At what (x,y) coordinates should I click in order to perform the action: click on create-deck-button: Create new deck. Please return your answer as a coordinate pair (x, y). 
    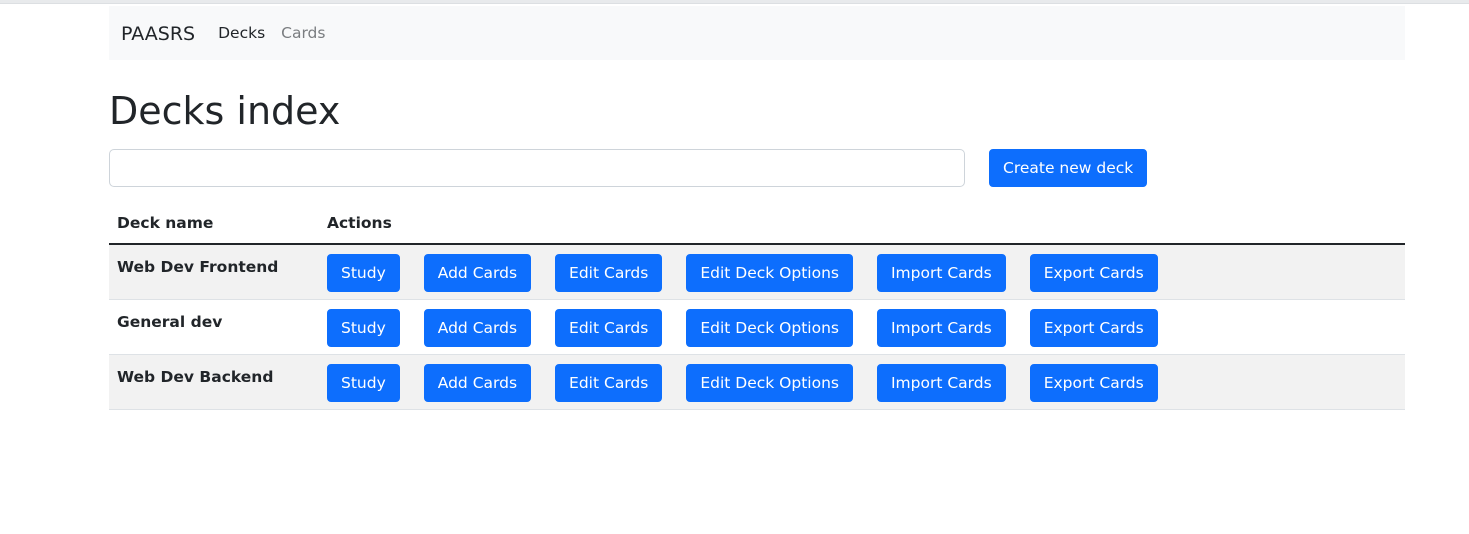
    Looking at the image, I should click on (1068, 168).